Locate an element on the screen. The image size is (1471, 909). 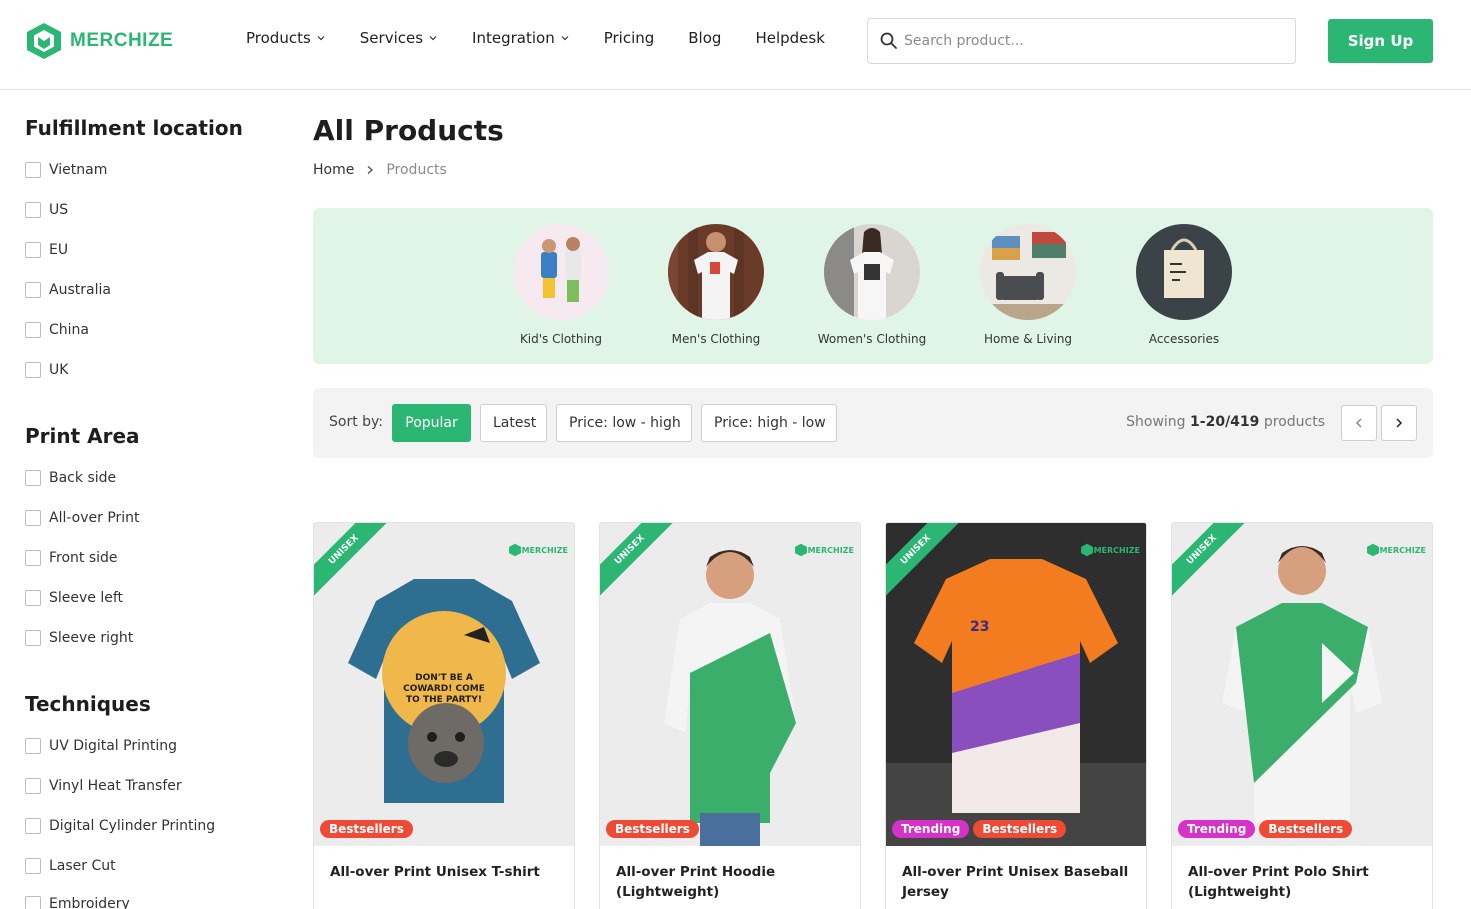
filter-option-label: Australia is located at coordinates (80, 290).